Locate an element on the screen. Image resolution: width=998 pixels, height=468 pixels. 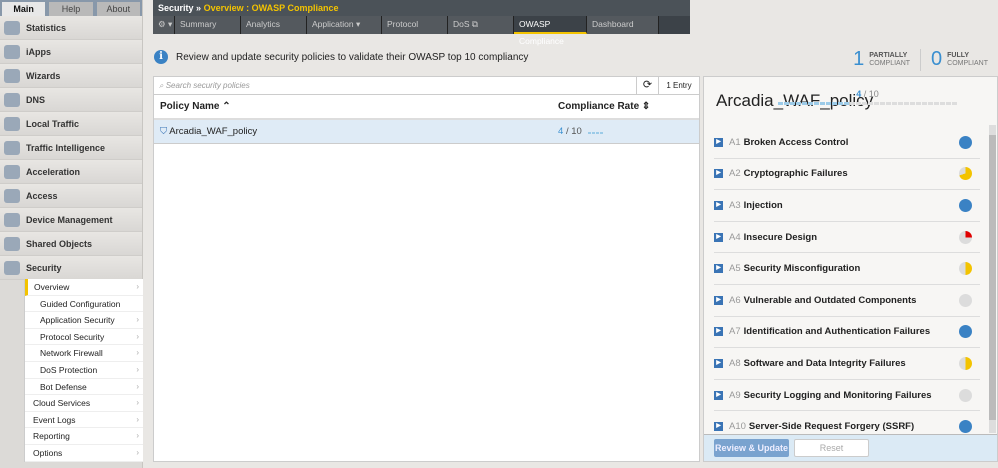
sidebar-item-label: Acceleration is located at coordinates (53, 171).